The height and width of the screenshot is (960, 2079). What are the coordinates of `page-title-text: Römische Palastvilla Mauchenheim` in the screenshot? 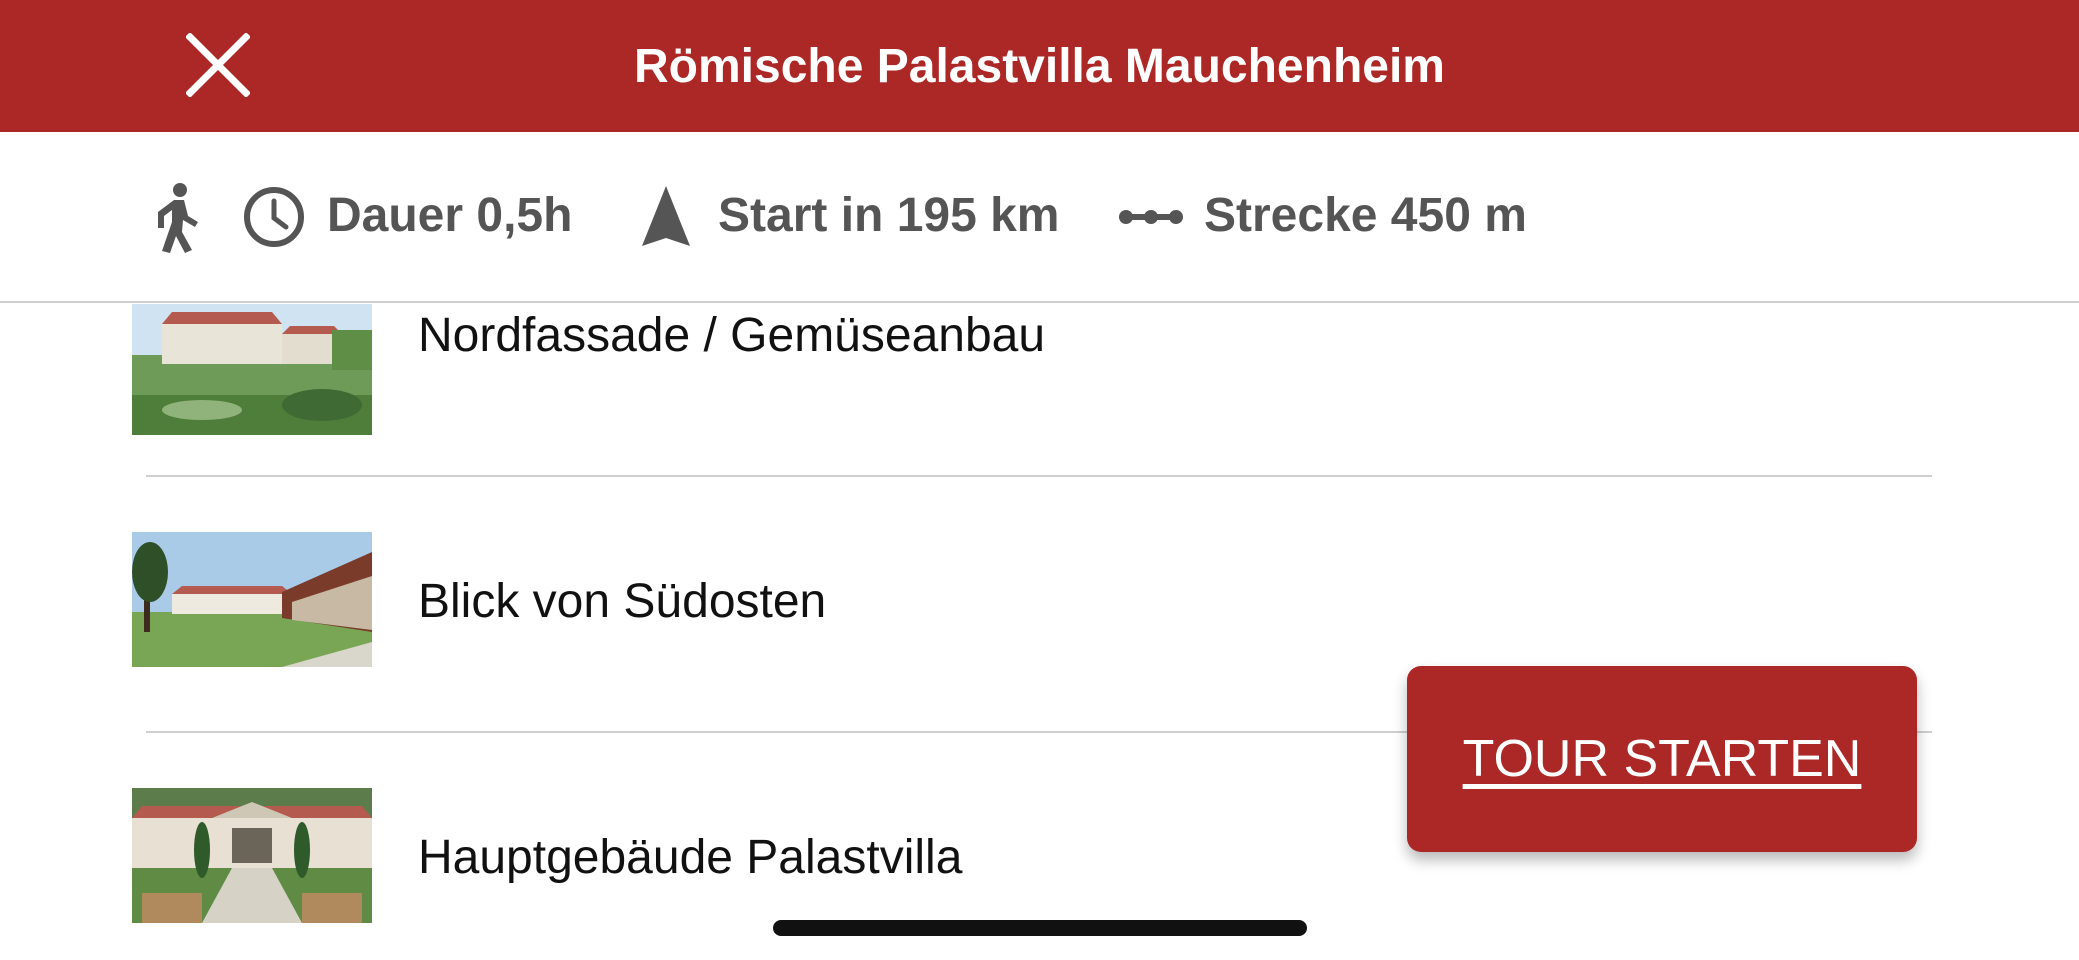 It's located at (1039, 66).